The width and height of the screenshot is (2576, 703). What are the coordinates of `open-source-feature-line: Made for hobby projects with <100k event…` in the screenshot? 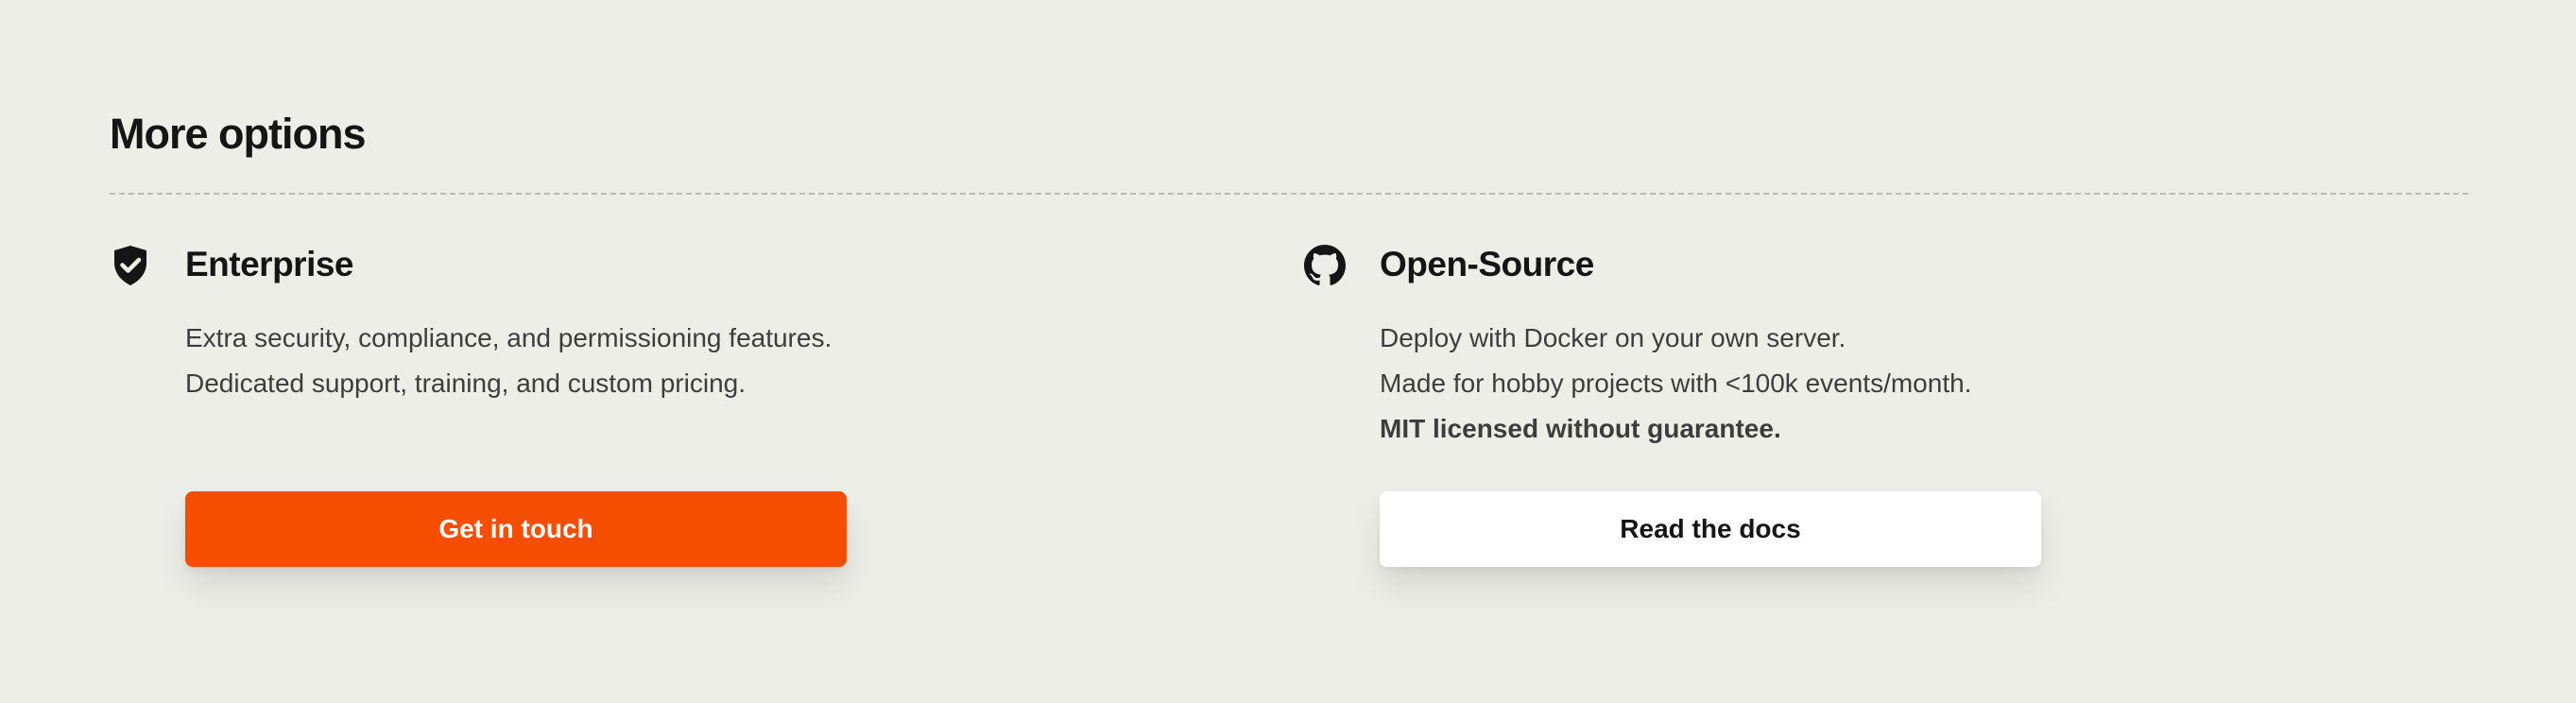 It's located at (1676, 384).